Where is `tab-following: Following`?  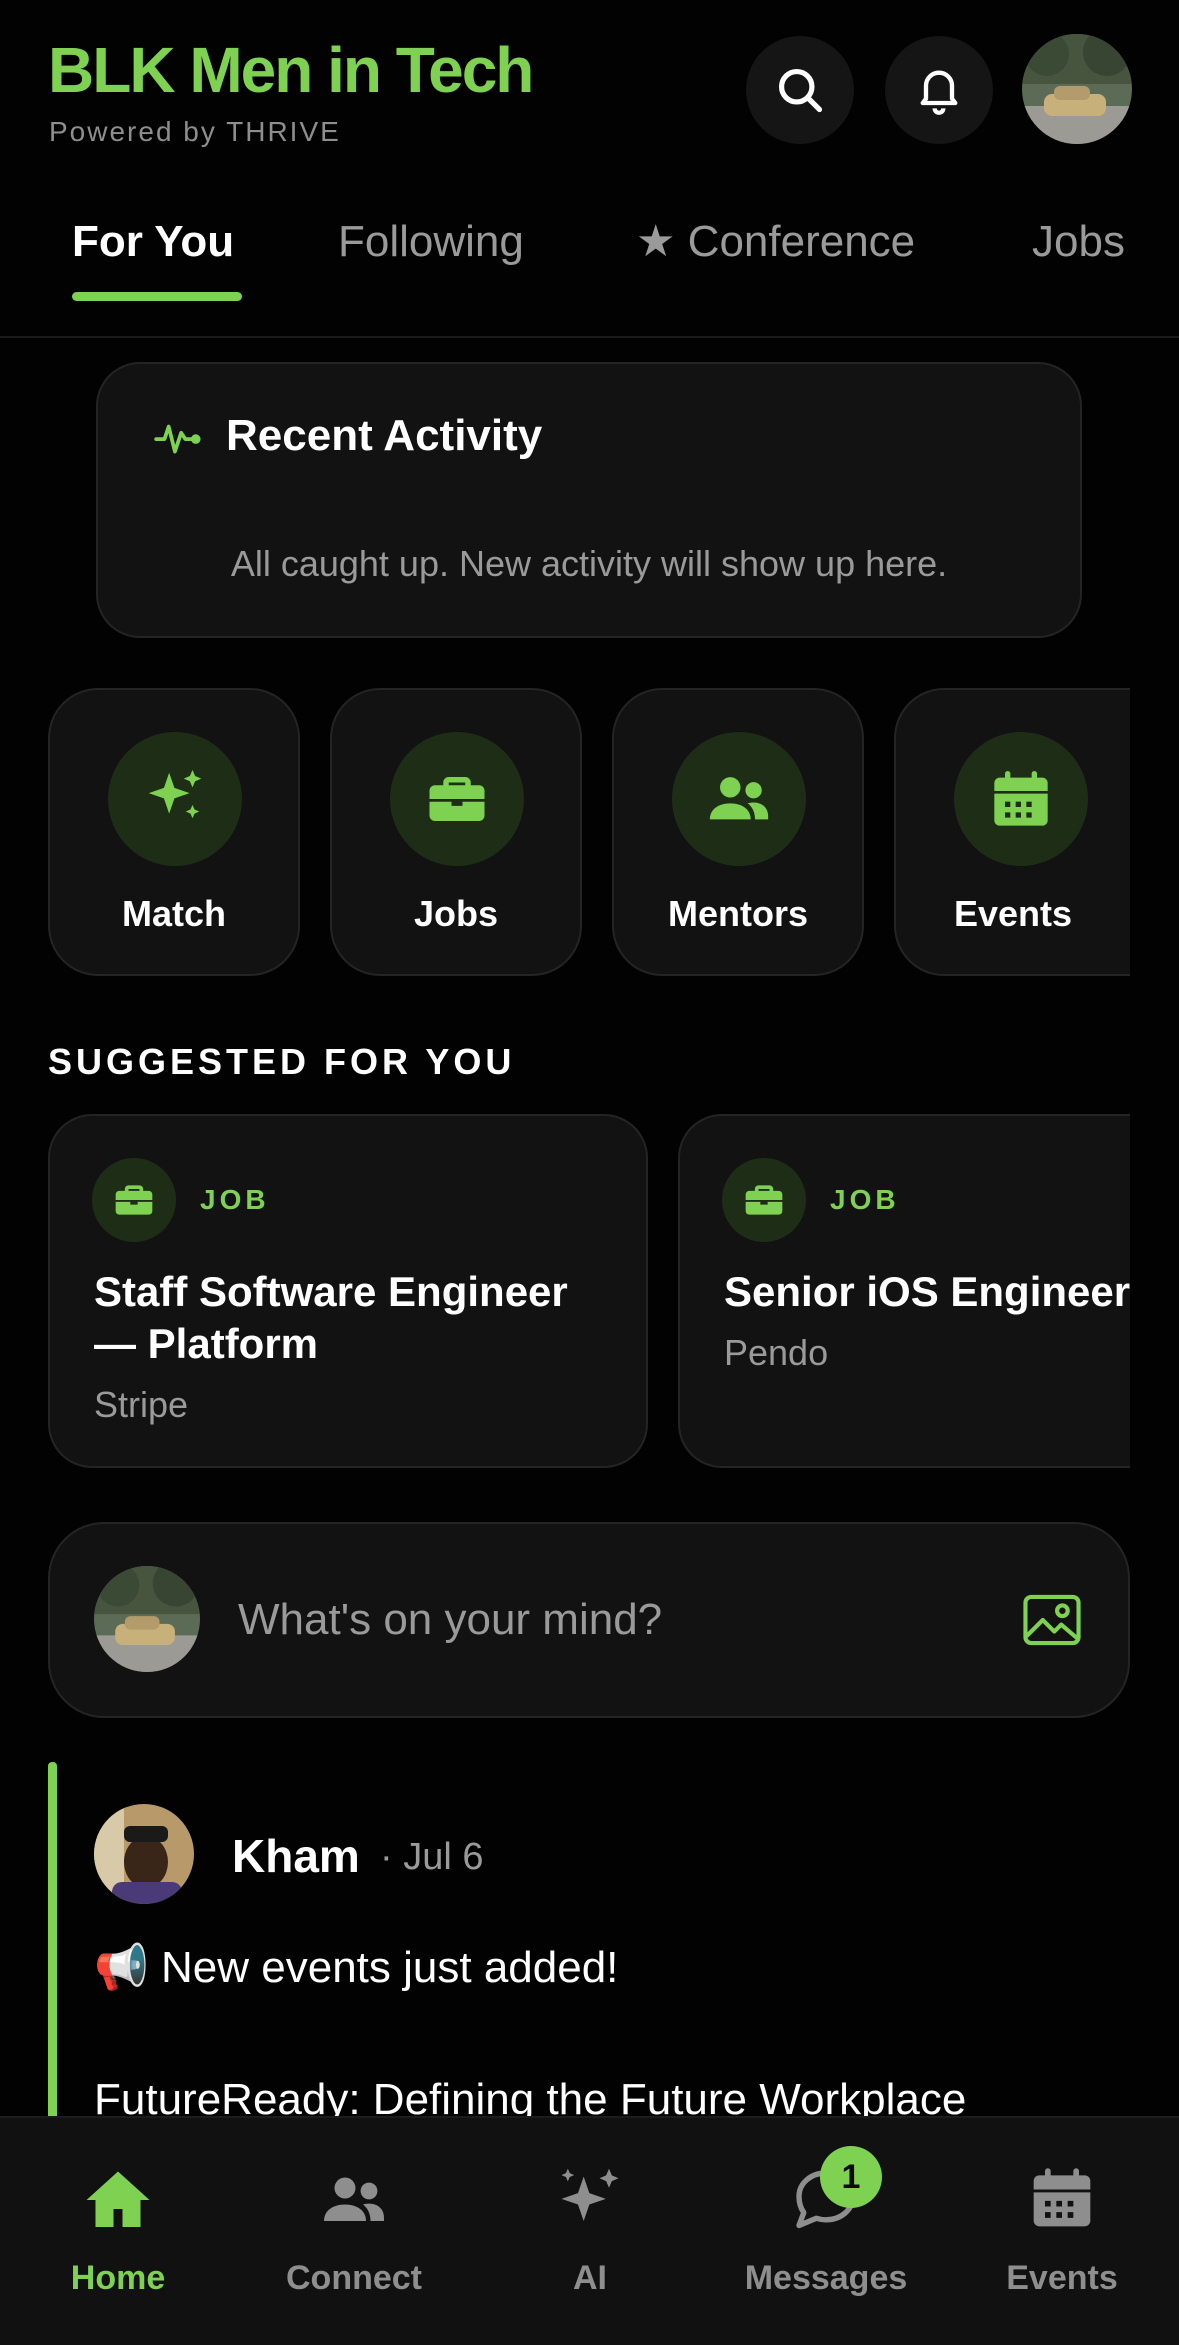 tab-following: Following is located at coordinates (431, 242).